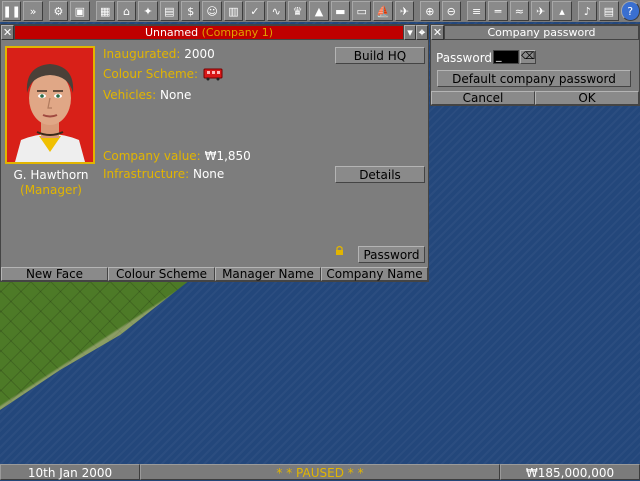 This screenshot has height=481, width=640. What do you see at coordinates (213, 74) in the screenshot?
I see `bus-colour-icon` at bounding box center [213, 74].